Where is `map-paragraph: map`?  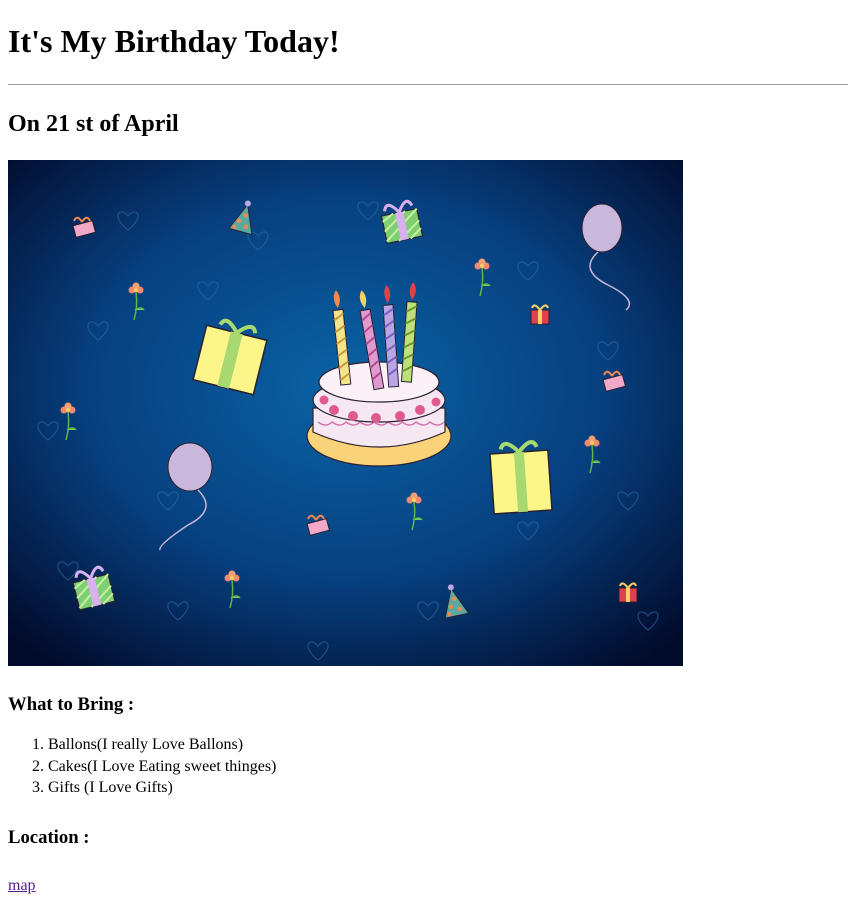 map-paragraph: map is located at coordinates (424, 886).